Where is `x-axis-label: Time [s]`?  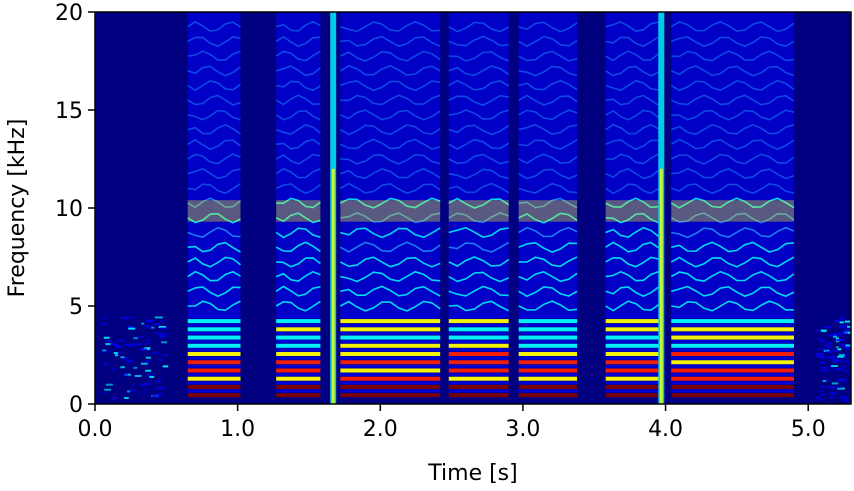 x-axis-label: Time [s] is located at coordinates (472, 473).